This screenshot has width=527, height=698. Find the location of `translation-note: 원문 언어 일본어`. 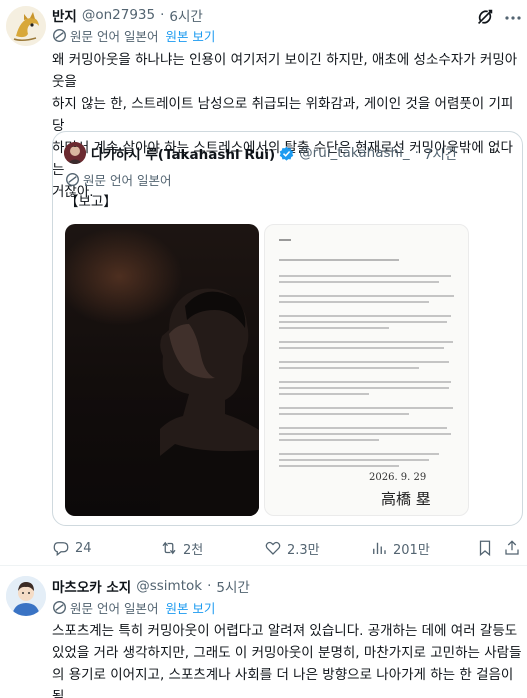

translation-note: 원문 언어 일본어 is located at coordinates (118, 179).